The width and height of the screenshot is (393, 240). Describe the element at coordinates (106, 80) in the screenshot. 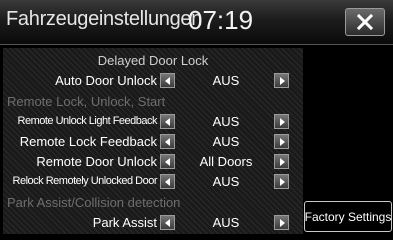

I see `setting-label: Auto Door Unlock` at that location.